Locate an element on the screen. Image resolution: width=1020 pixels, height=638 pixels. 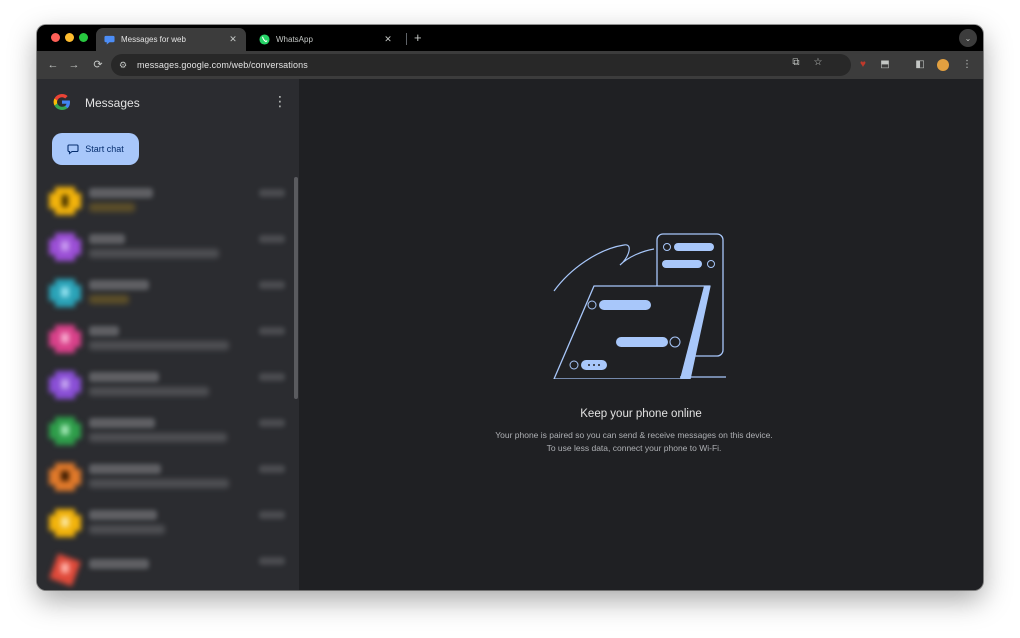
start-chat-button: Start chat is located at coordinates (95, 149).